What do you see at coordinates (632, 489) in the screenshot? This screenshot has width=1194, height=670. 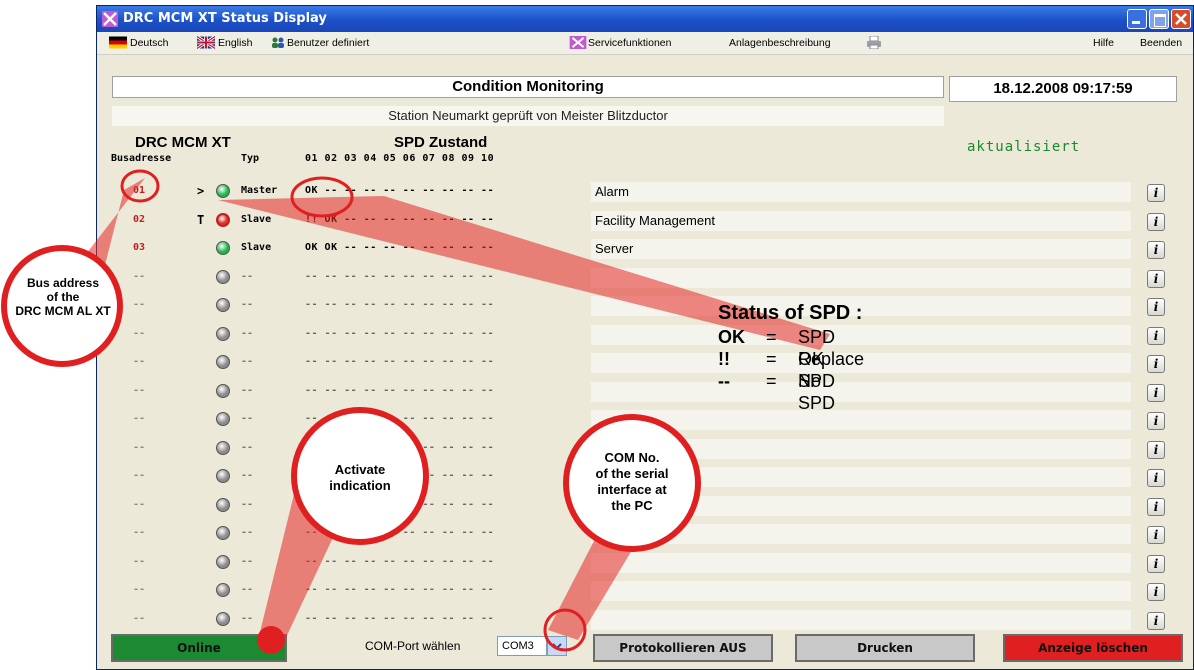 I see `com-line-3: interface at` at bounding box center [632, 489].